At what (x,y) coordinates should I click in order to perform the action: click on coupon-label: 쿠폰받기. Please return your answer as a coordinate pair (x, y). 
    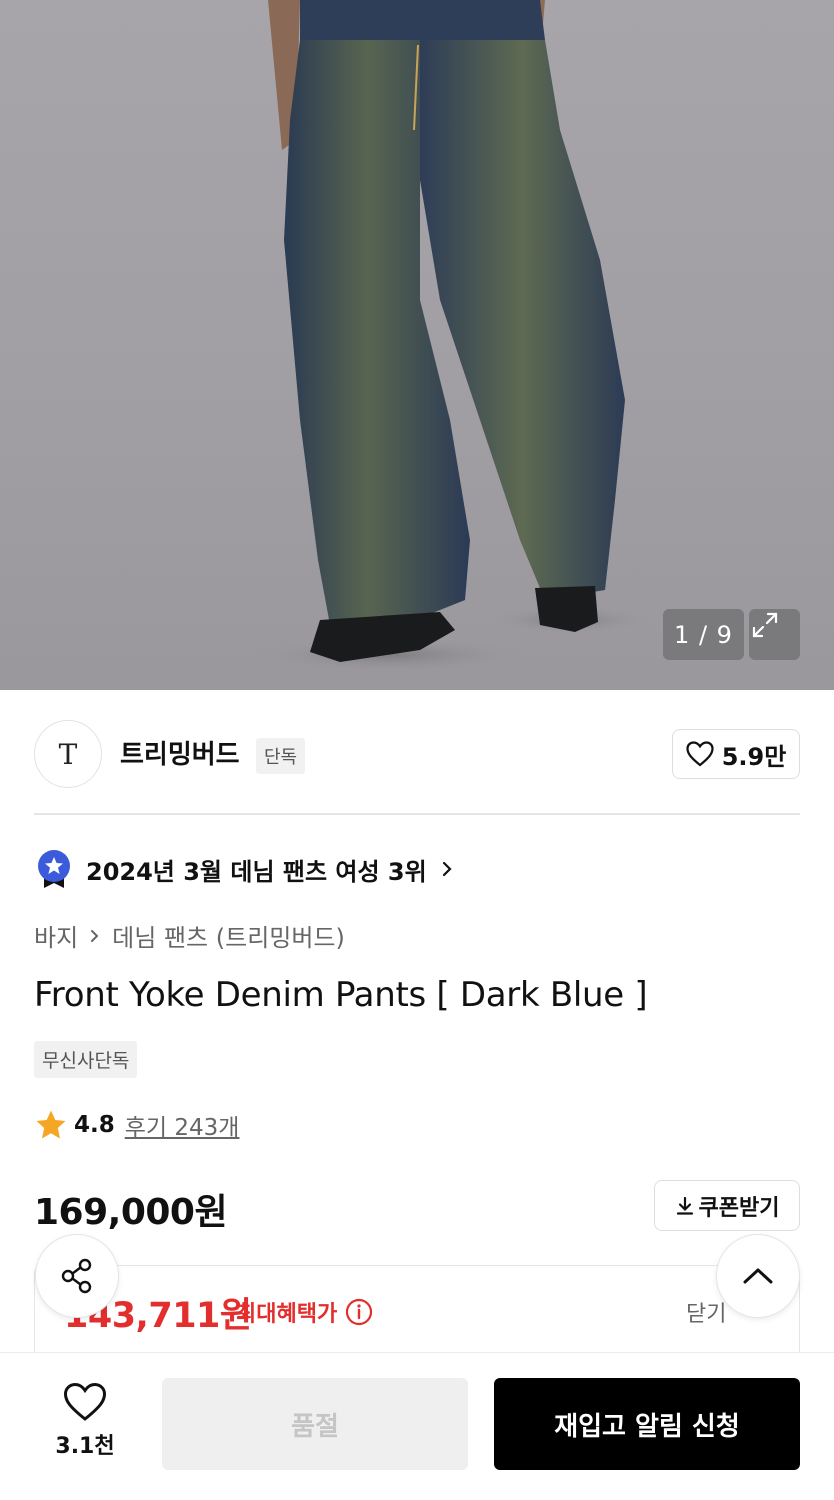
    Looking at the image, I should click on (739, 1208).